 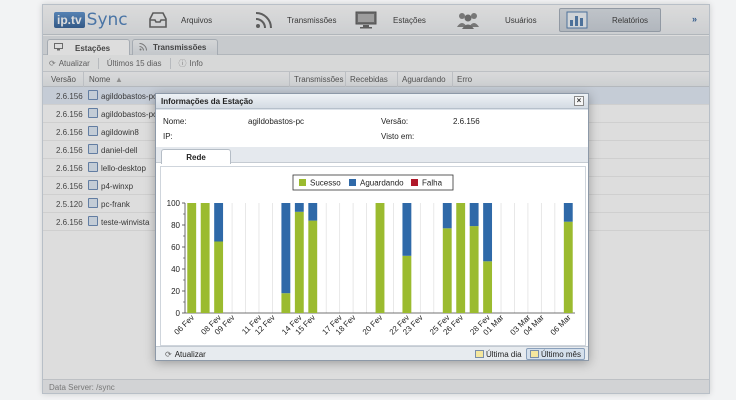 I want to click on legend-label: Aguardando, so click(x=382, y=183).